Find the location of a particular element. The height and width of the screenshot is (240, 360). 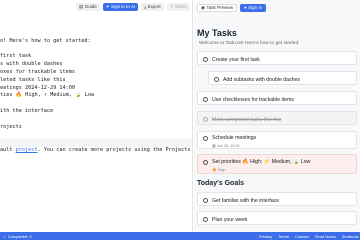

completed-count: ✓ Completed: 0 is located at coordinates (17, 236).